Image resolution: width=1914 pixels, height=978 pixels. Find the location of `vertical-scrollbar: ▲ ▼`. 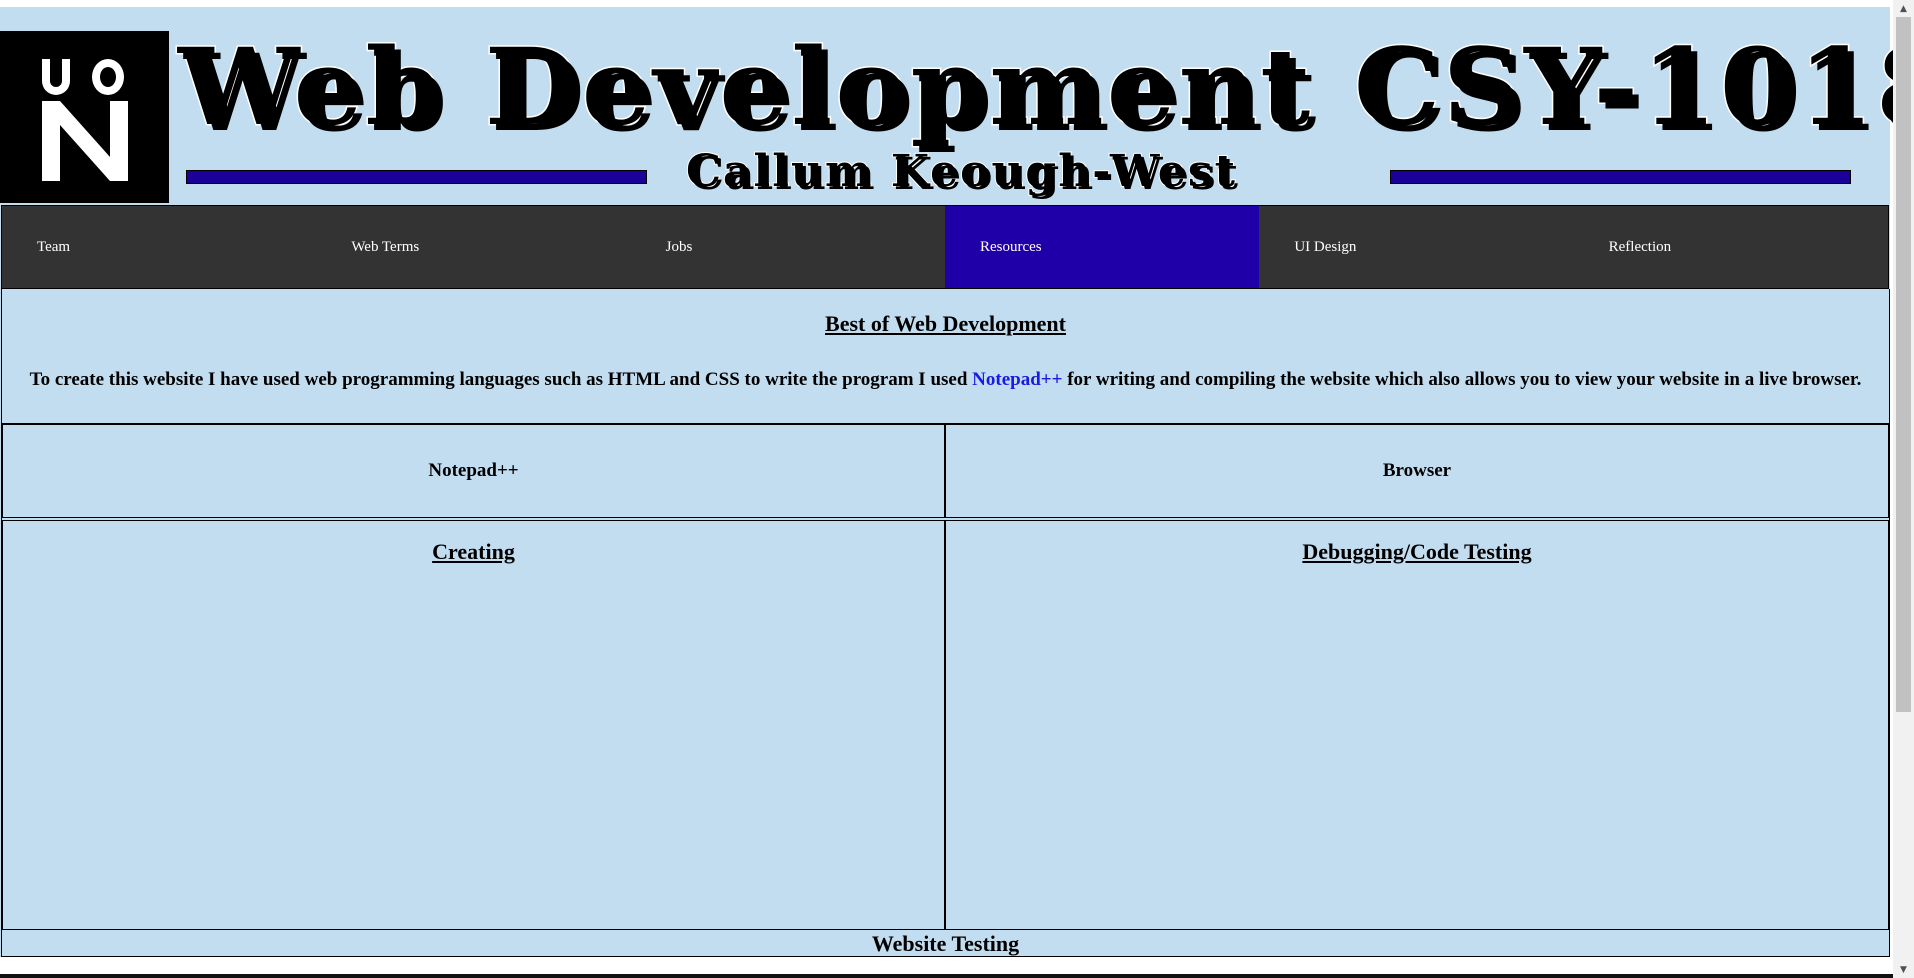

vertical-scrollbar: ▲ ▼ is located at coordinates (1903, 489).